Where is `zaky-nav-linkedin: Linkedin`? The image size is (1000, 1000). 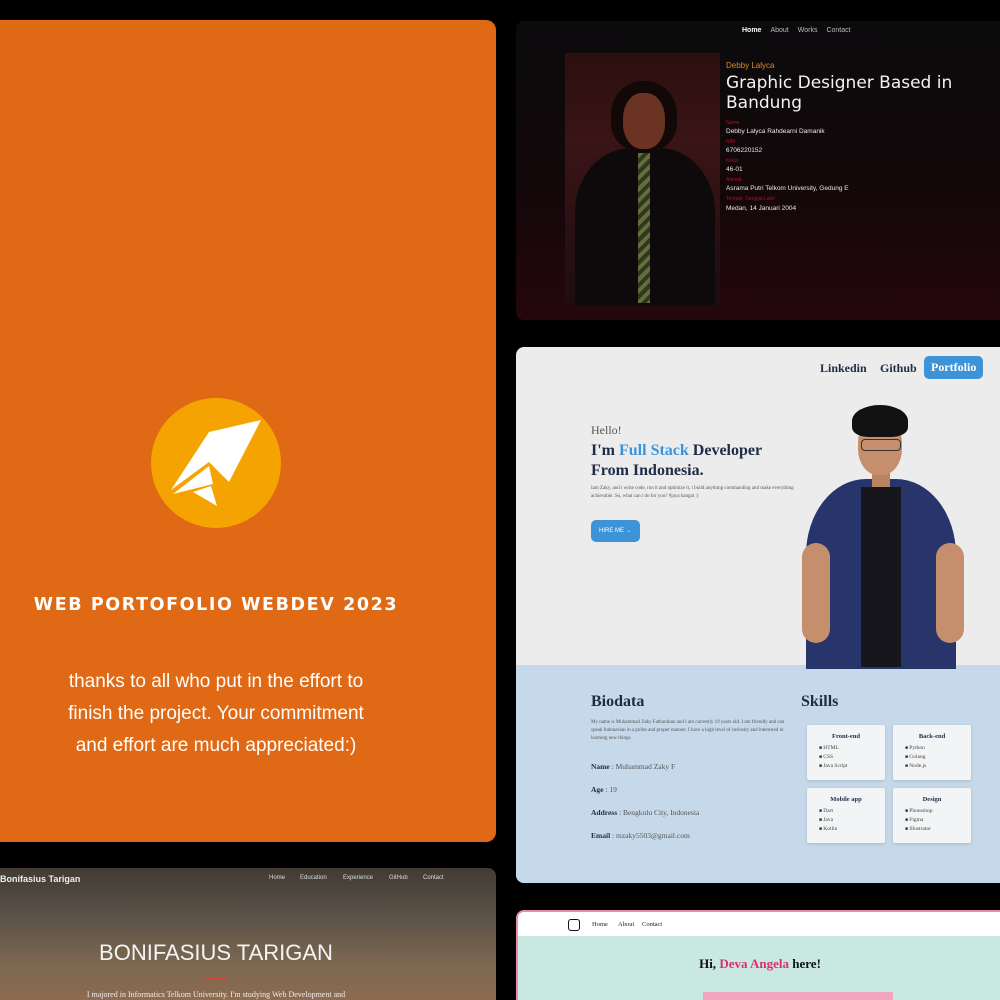
zaky-nav-linkedin: Linkedin is located at coordinates (843, 368).